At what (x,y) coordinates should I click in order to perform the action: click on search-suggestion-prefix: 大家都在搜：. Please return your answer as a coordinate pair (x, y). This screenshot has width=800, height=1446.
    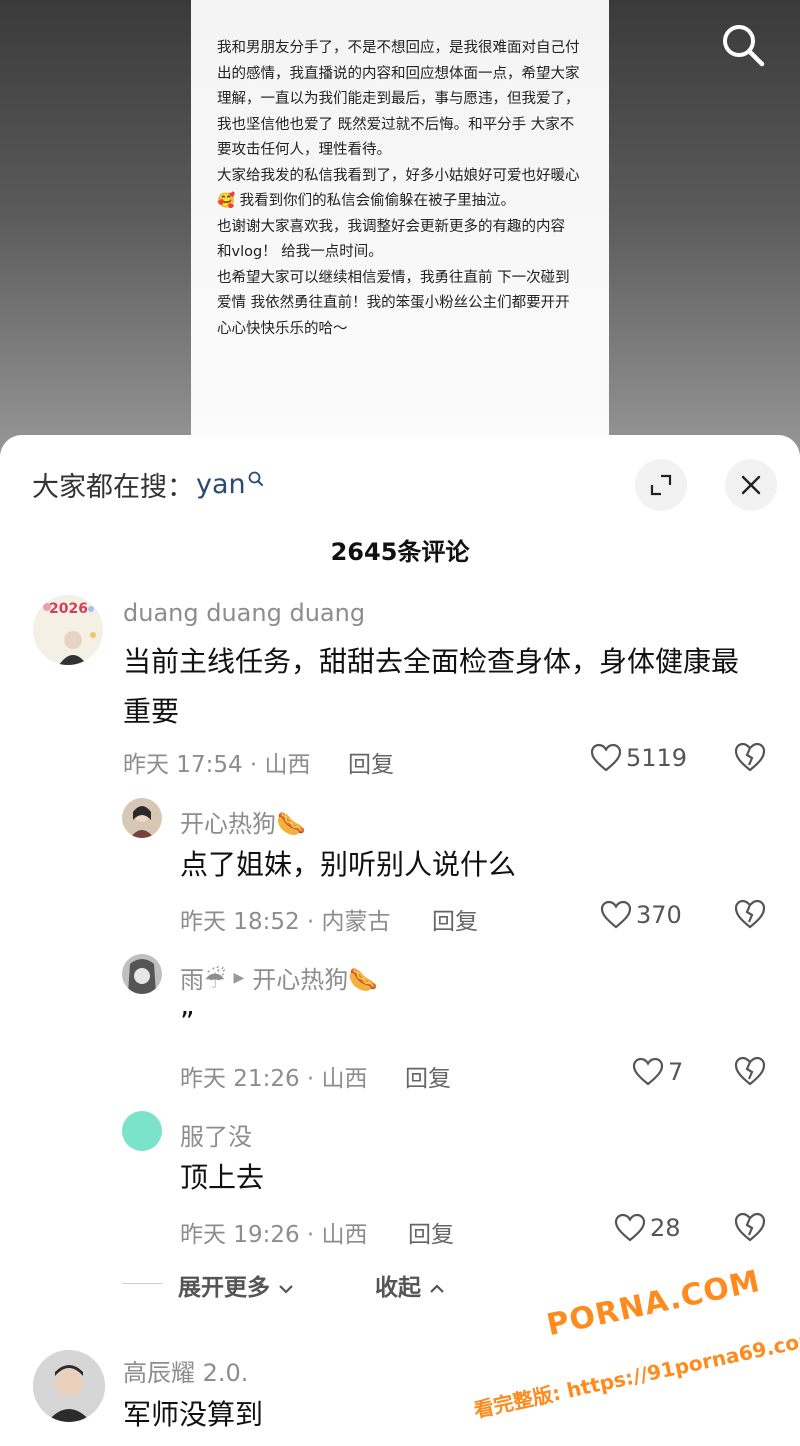
    Looking at the image, I should click on (113, 487).